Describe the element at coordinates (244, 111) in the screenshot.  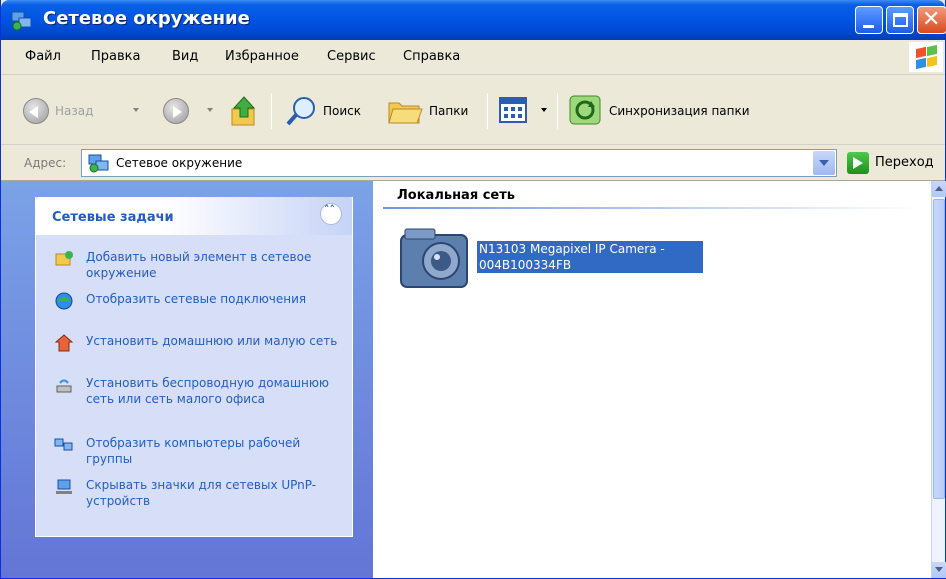
I see `up-folder-icon` at that location.